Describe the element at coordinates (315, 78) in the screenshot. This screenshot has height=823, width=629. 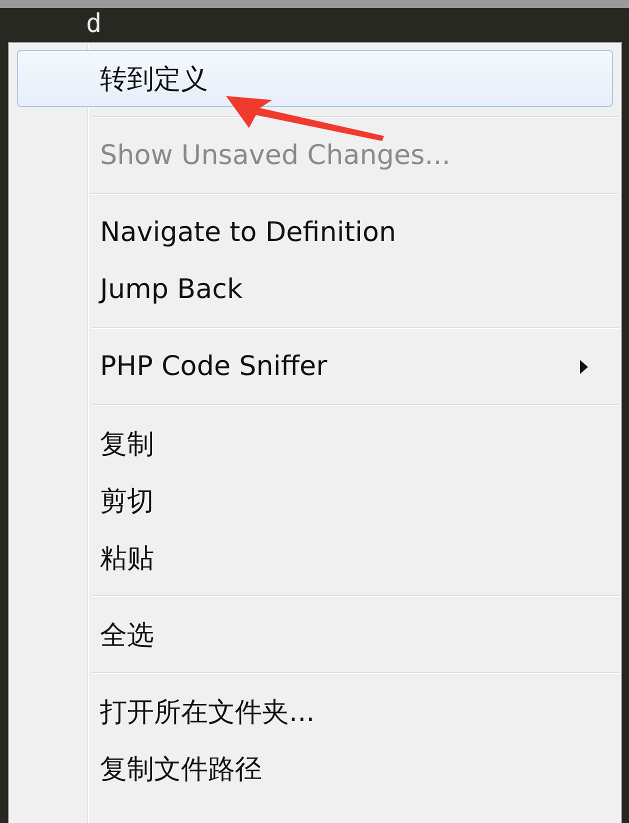
I see `menu-item: 转到定义` at that location.